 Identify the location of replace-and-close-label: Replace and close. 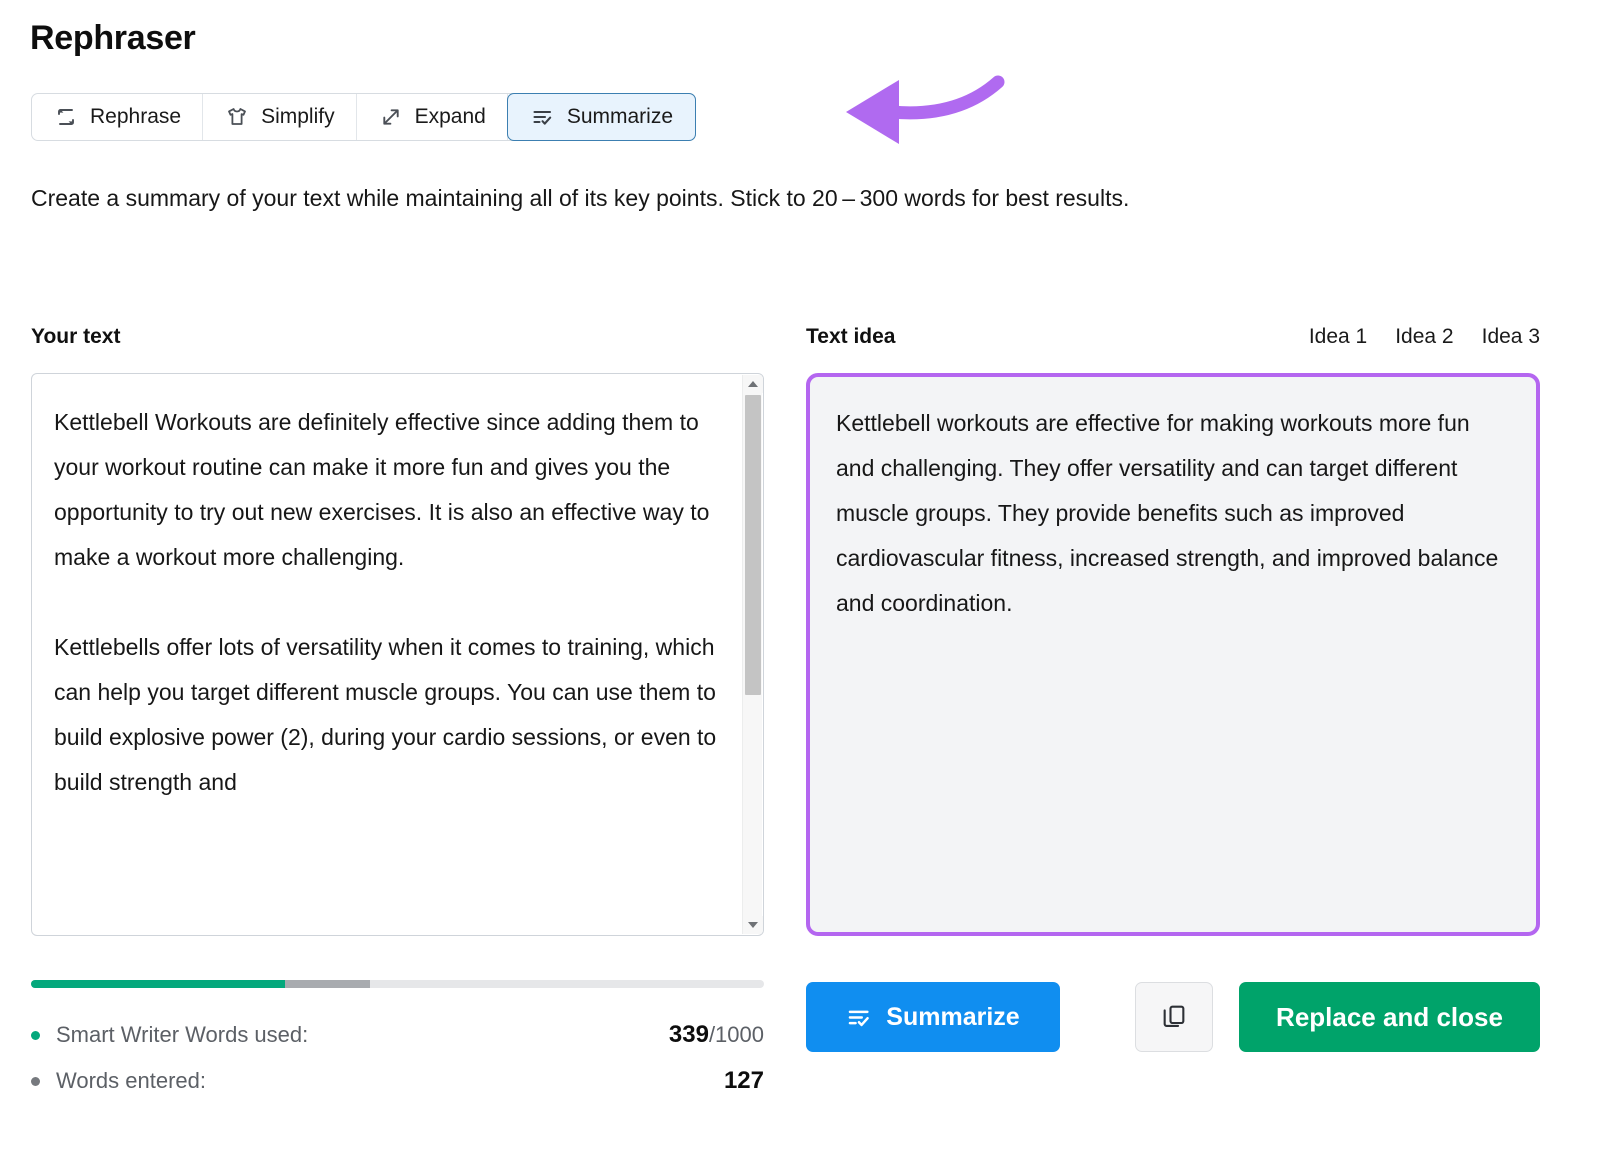
(1389, 1016).